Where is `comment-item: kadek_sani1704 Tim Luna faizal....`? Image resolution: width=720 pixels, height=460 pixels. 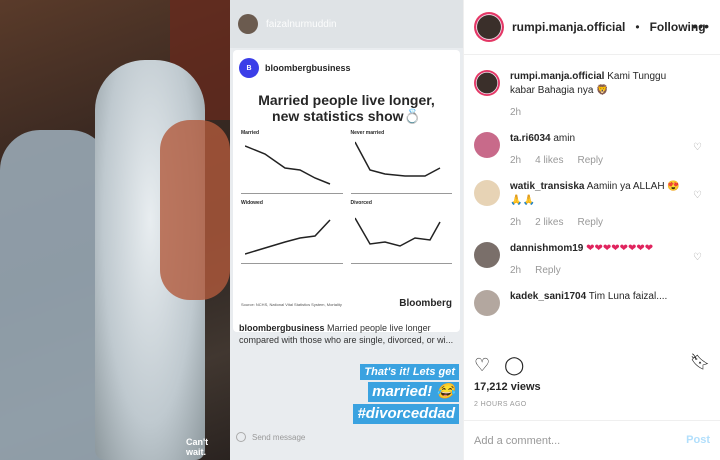 comment-item: kadek_sani1704 Tim Luna faizal.... is located at coordinates (592, 303).